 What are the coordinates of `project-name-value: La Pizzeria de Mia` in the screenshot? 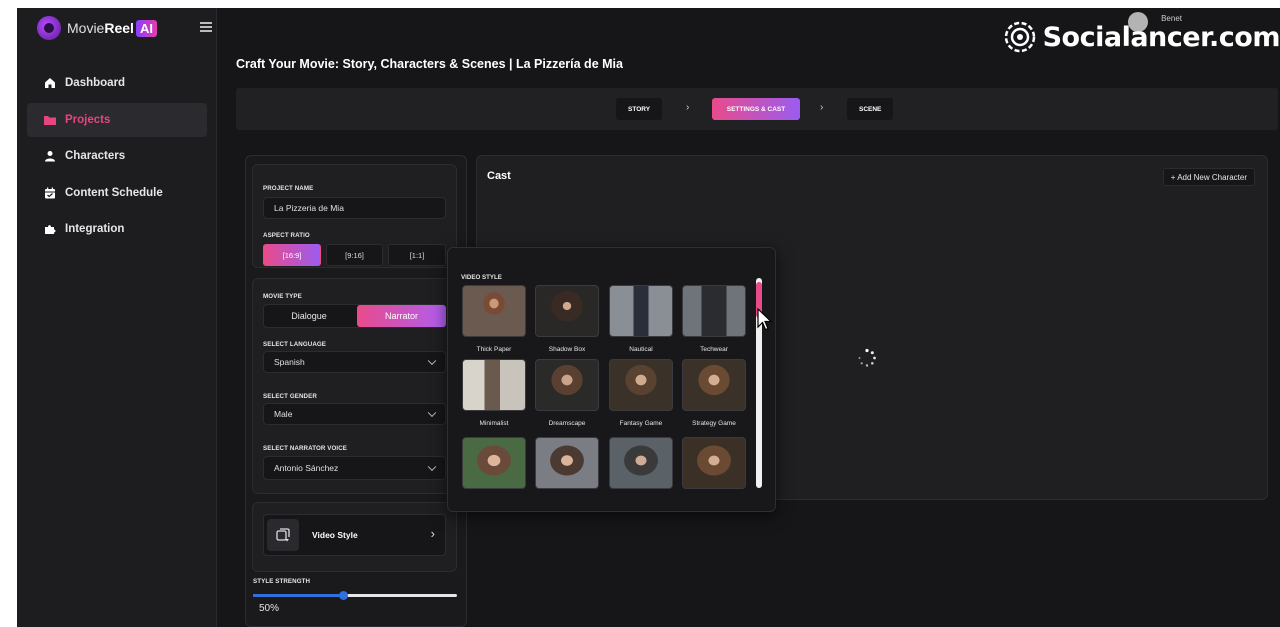 It's located at (309, 208).